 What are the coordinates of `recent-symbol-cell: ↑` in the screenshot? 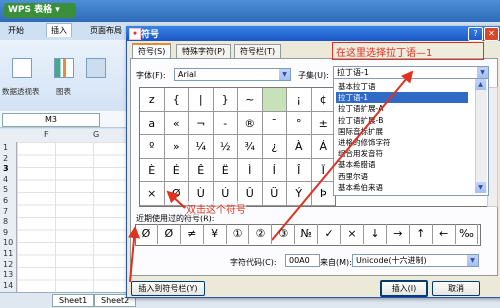 It's located at (421, 234).